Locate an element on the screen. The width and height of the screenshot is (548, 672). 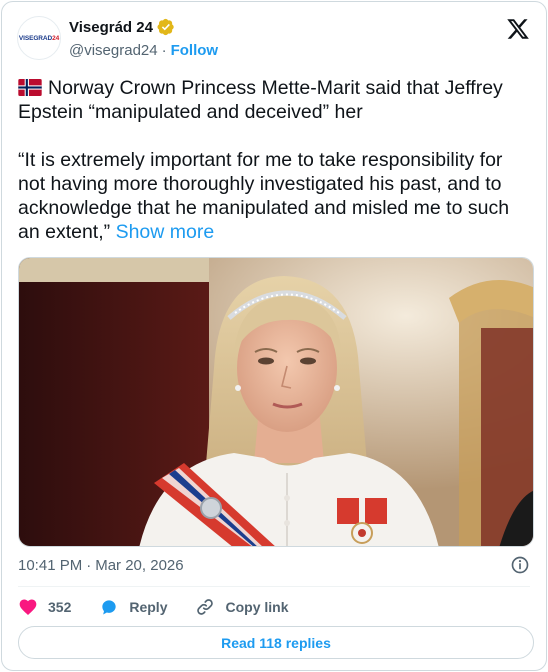
like-button: 352 is located at coordinates (44, 607).